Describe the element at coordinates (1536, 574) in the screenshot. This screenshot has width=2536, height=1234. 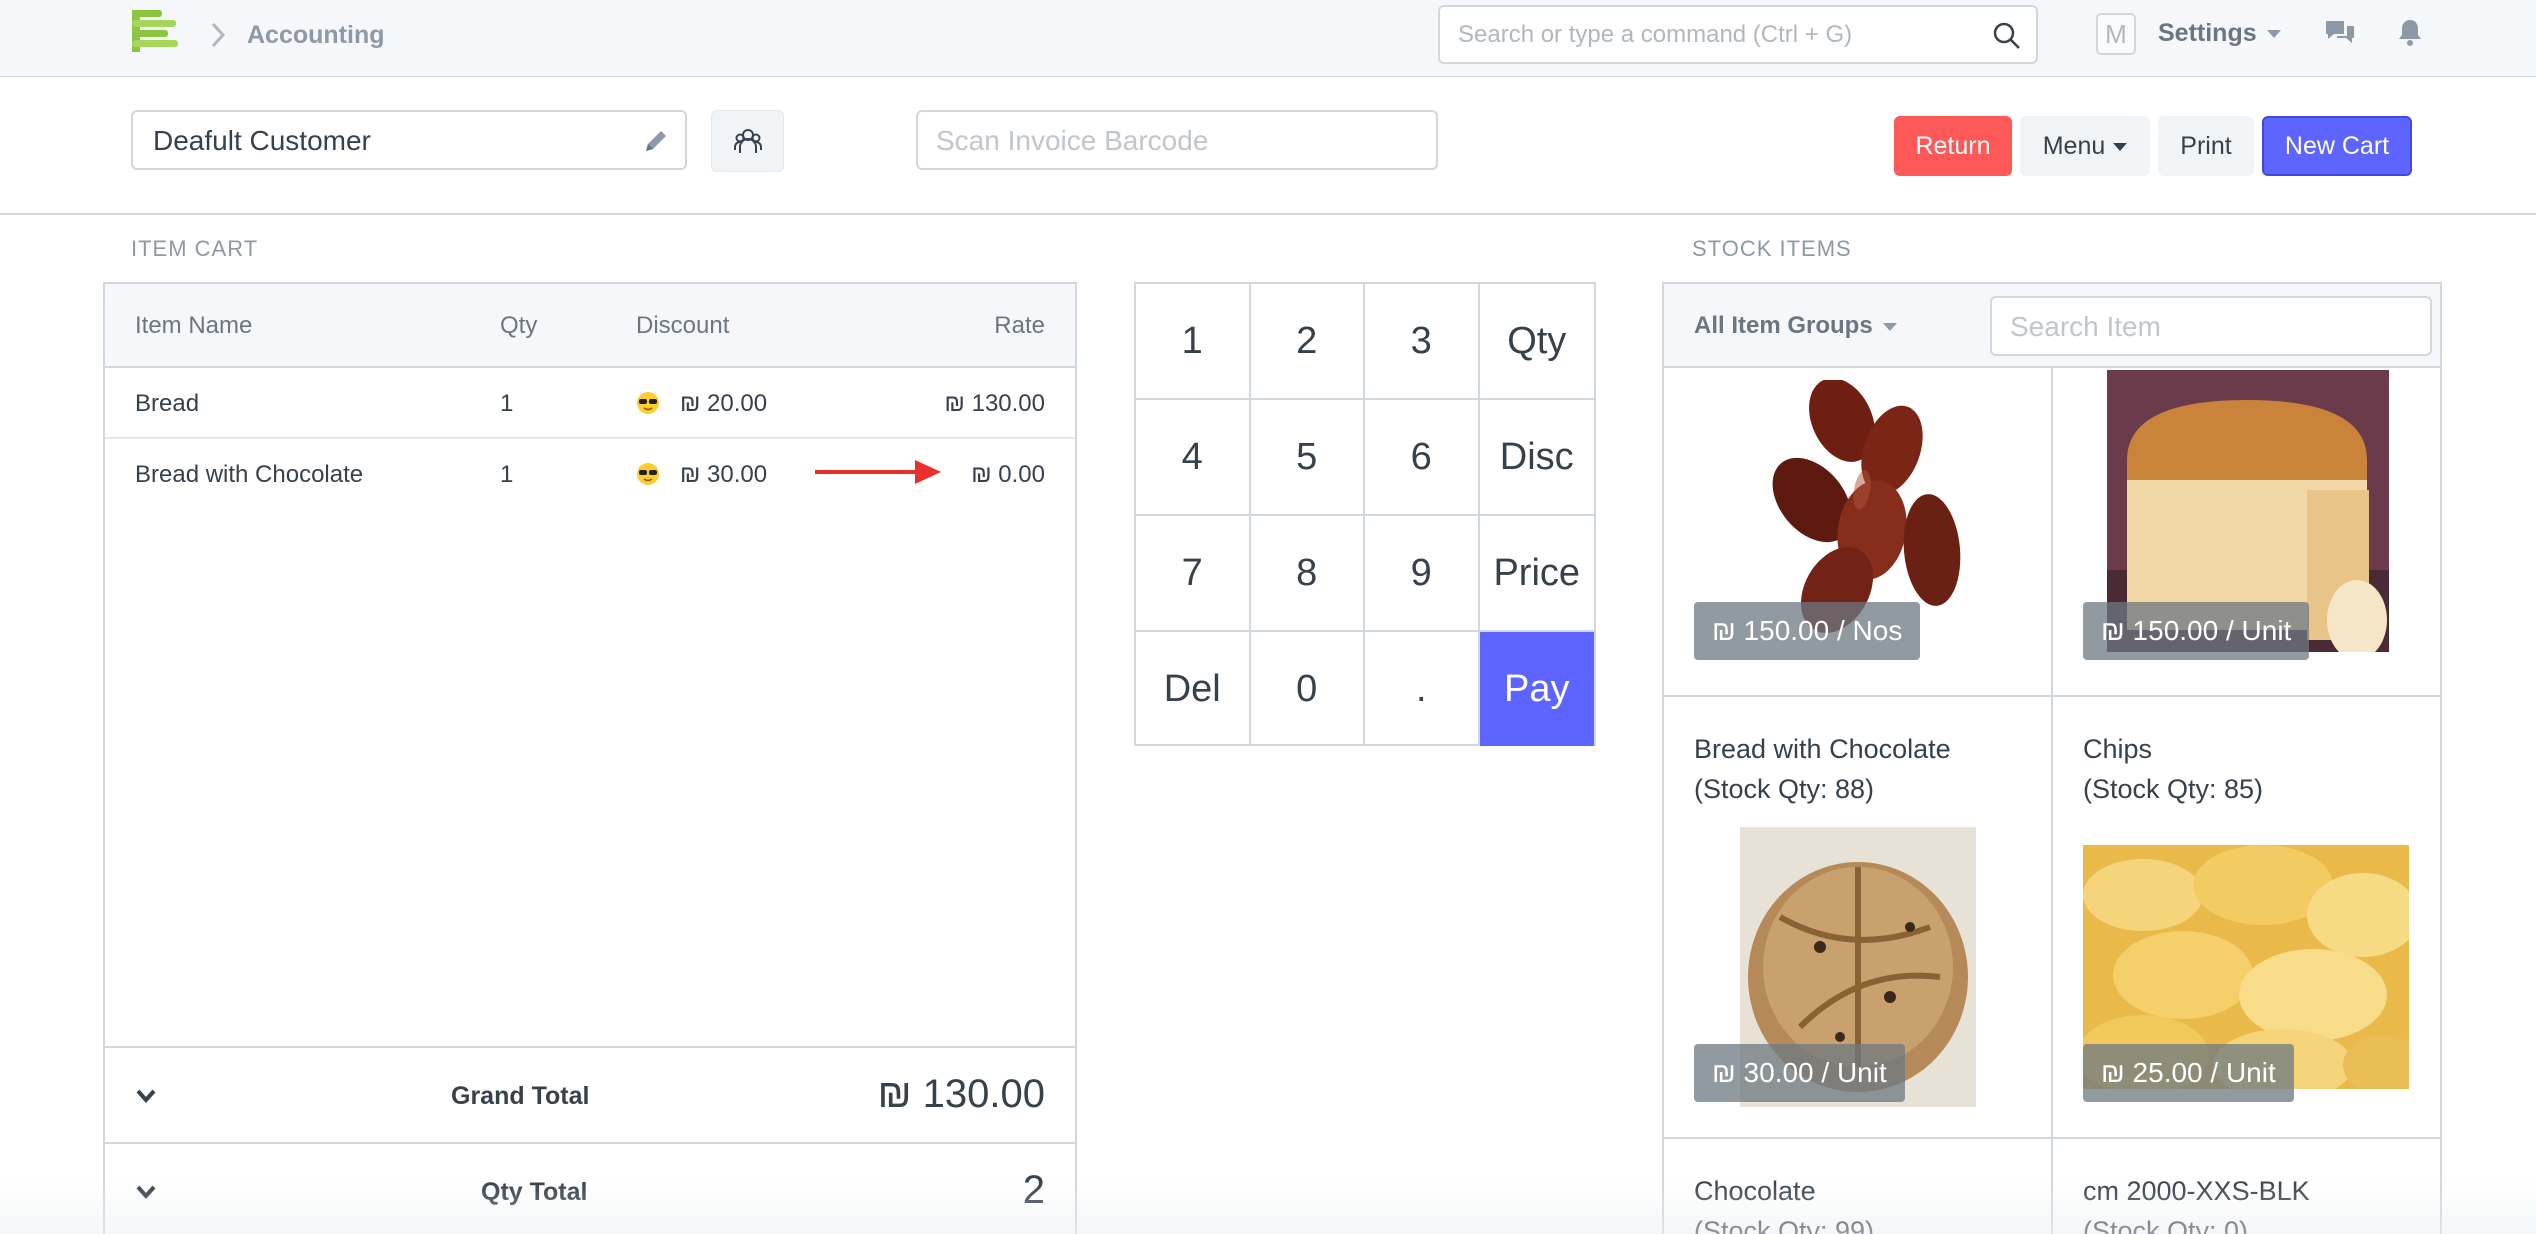
I see `numpad-key-price: Price` at that location.